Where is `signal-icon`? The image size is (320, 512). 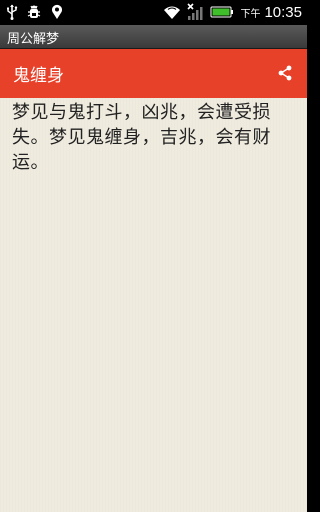 signal-icon is located at coordinates (196, 12).